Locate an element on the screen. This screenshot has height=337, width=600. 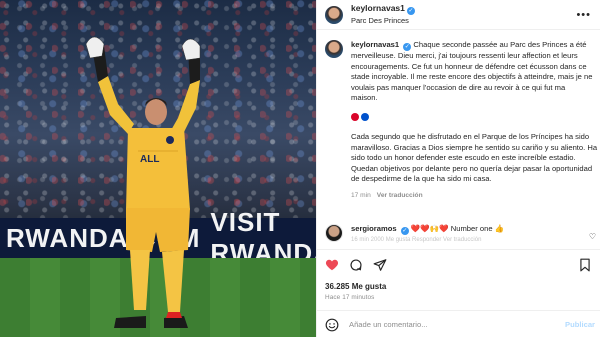
avatar is located at coordinates (334, 14).